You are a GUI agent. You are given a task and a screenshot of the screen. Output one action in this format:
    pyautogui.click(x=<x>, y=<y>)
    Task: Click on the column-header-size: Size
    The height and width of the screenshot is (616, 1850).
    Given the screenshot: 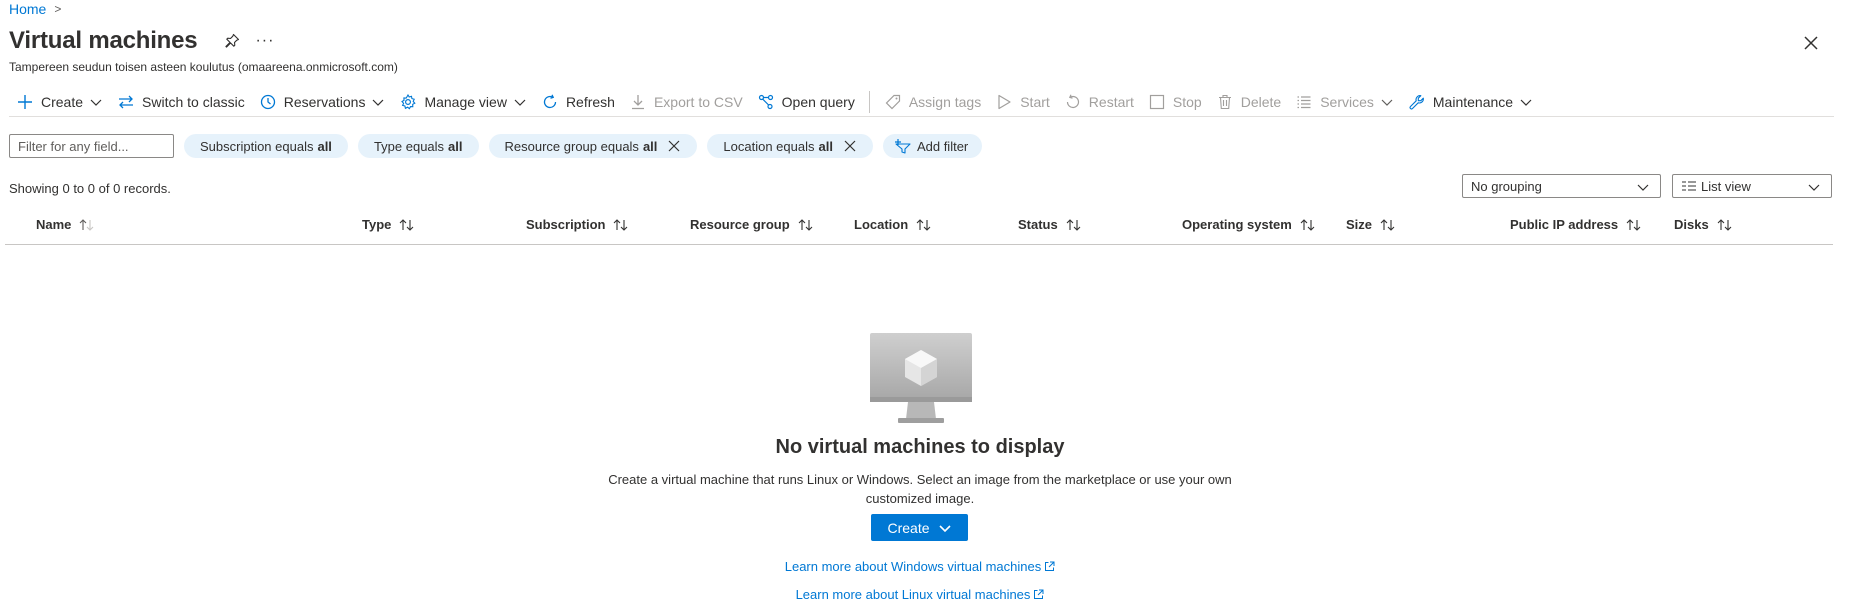 What is the action you would take?
    pyautogui.click(x=1371, y=224)
    